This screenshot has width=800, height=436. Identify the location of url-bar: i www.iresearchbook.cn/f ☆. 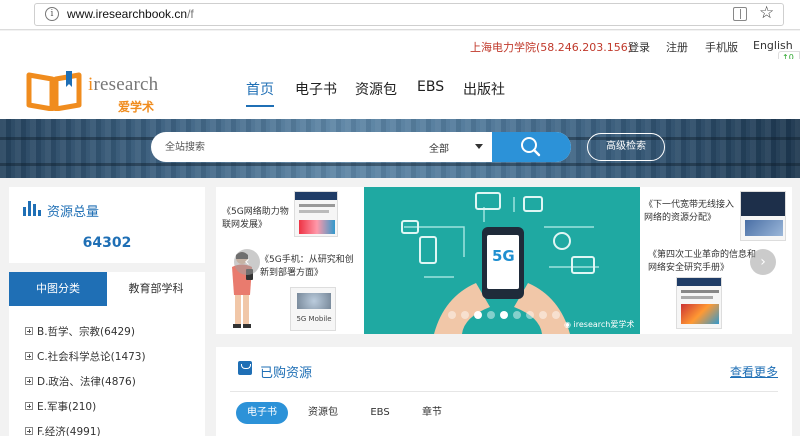
(409, 14).